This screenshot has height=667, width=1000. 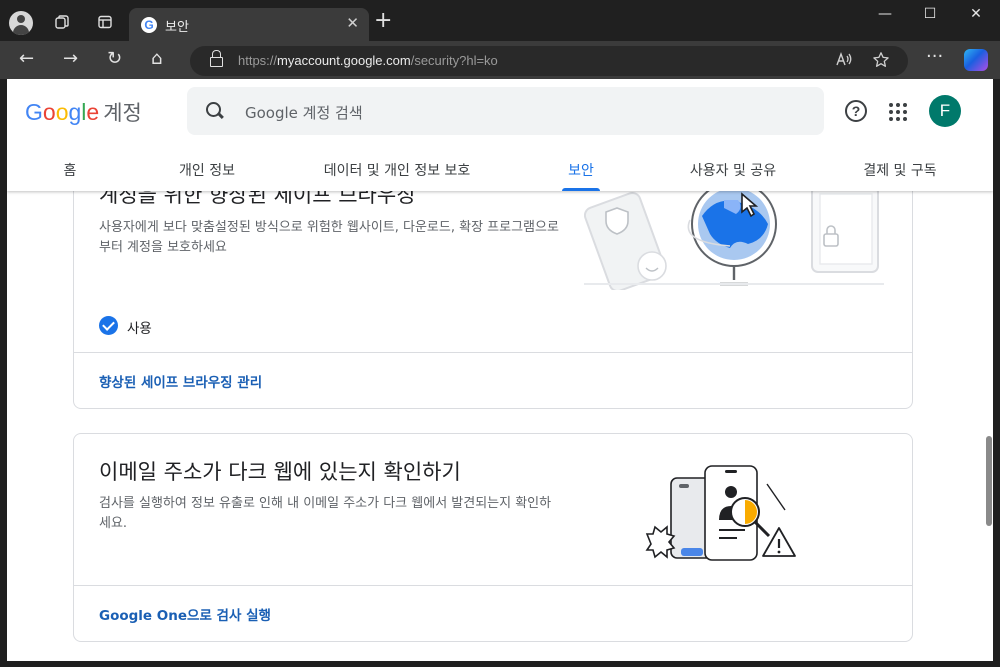 I want to click on maximize-button: ☐, so click(x=930, y=17).